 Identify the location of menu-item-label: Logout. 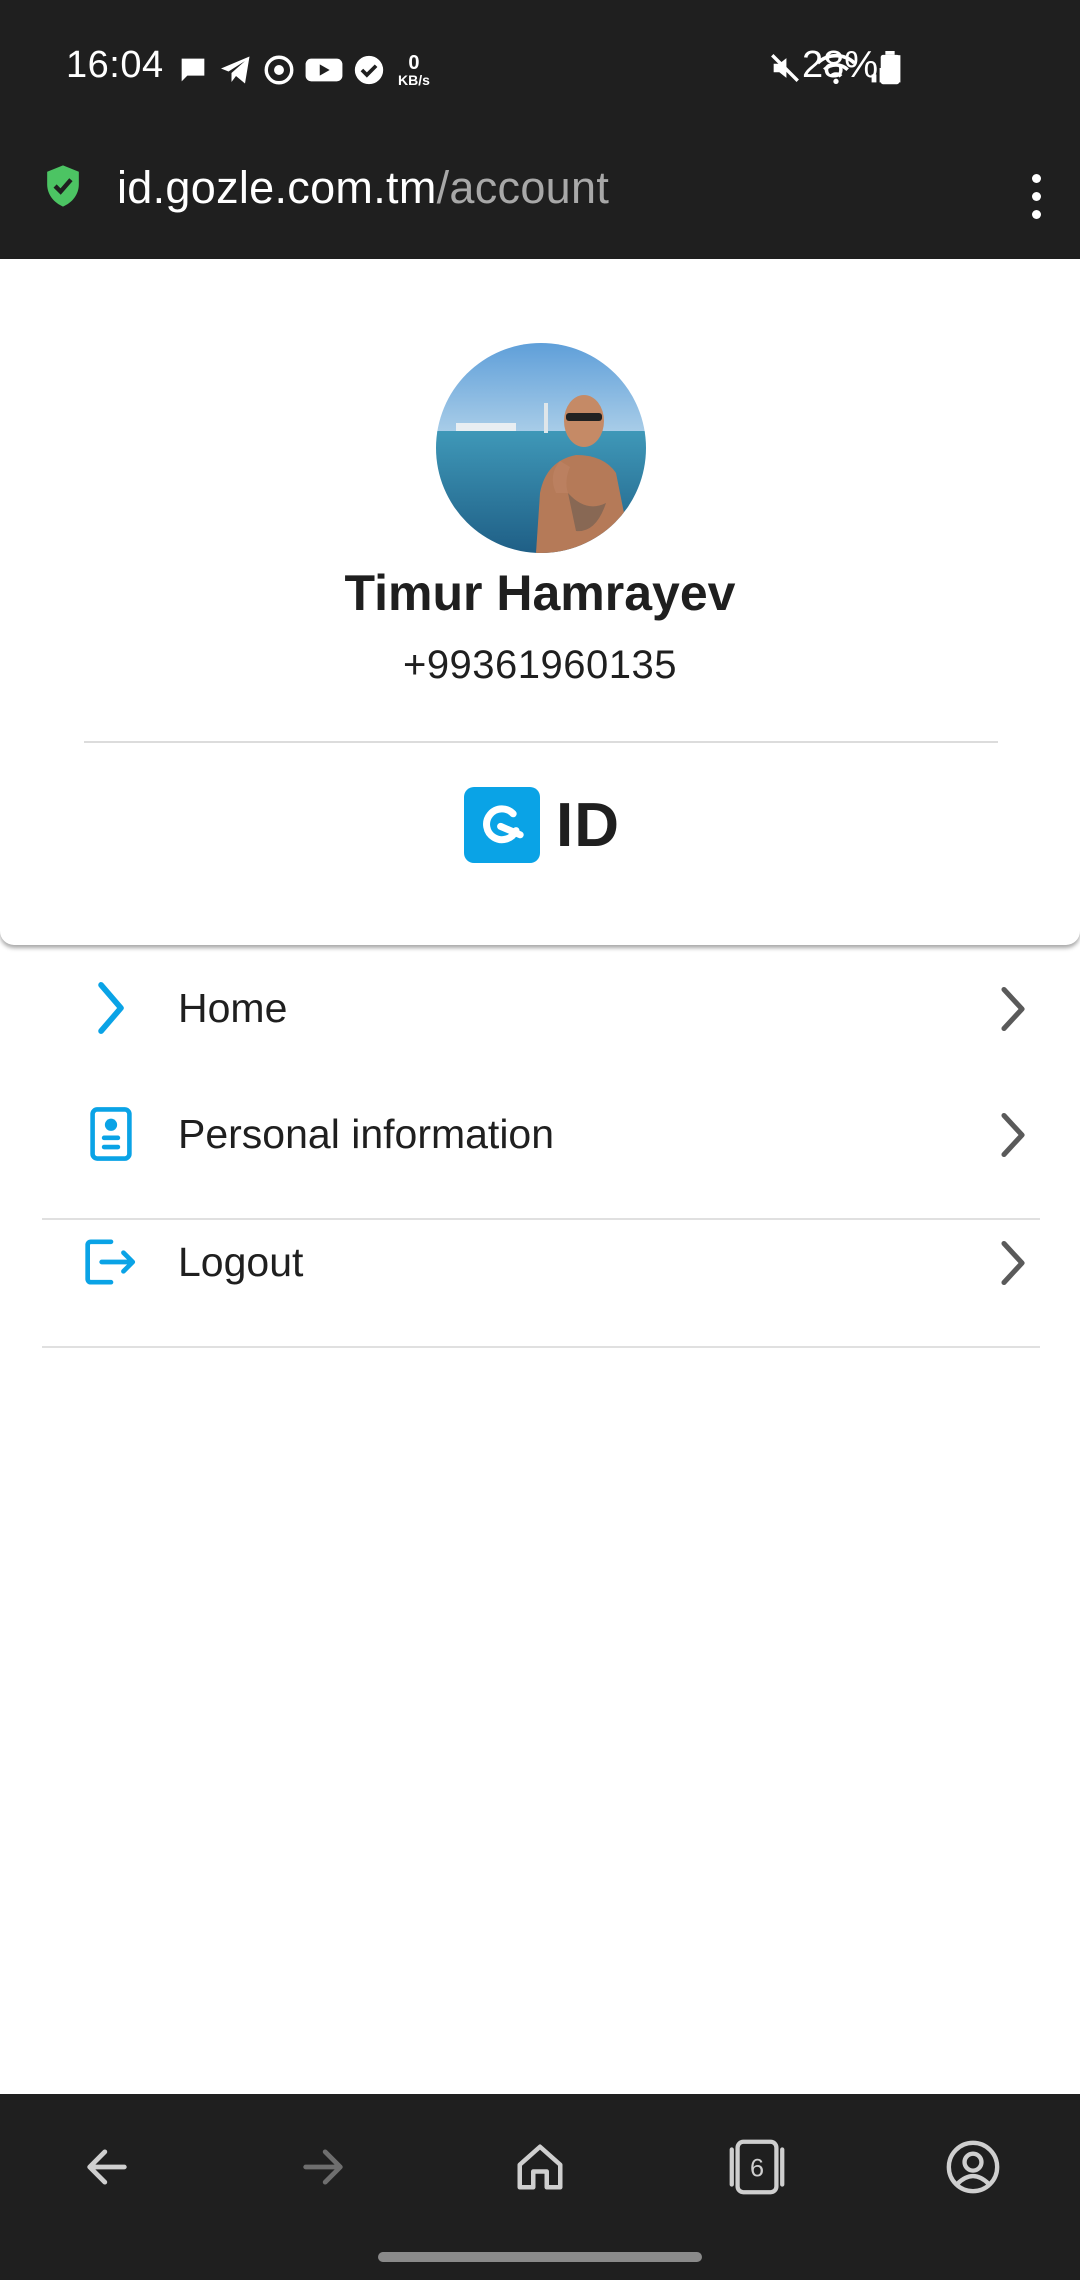
(241, 1262).